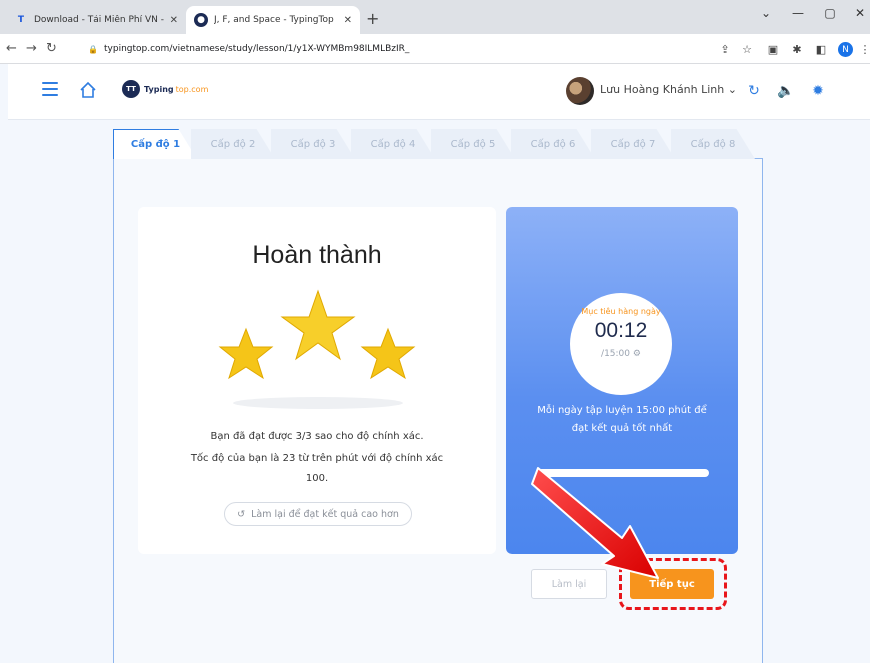  What do you see at coordinates (317, 478) in the screenshot?
I see `accuracy-value-text: 100.` at bounding box center [317, 478].